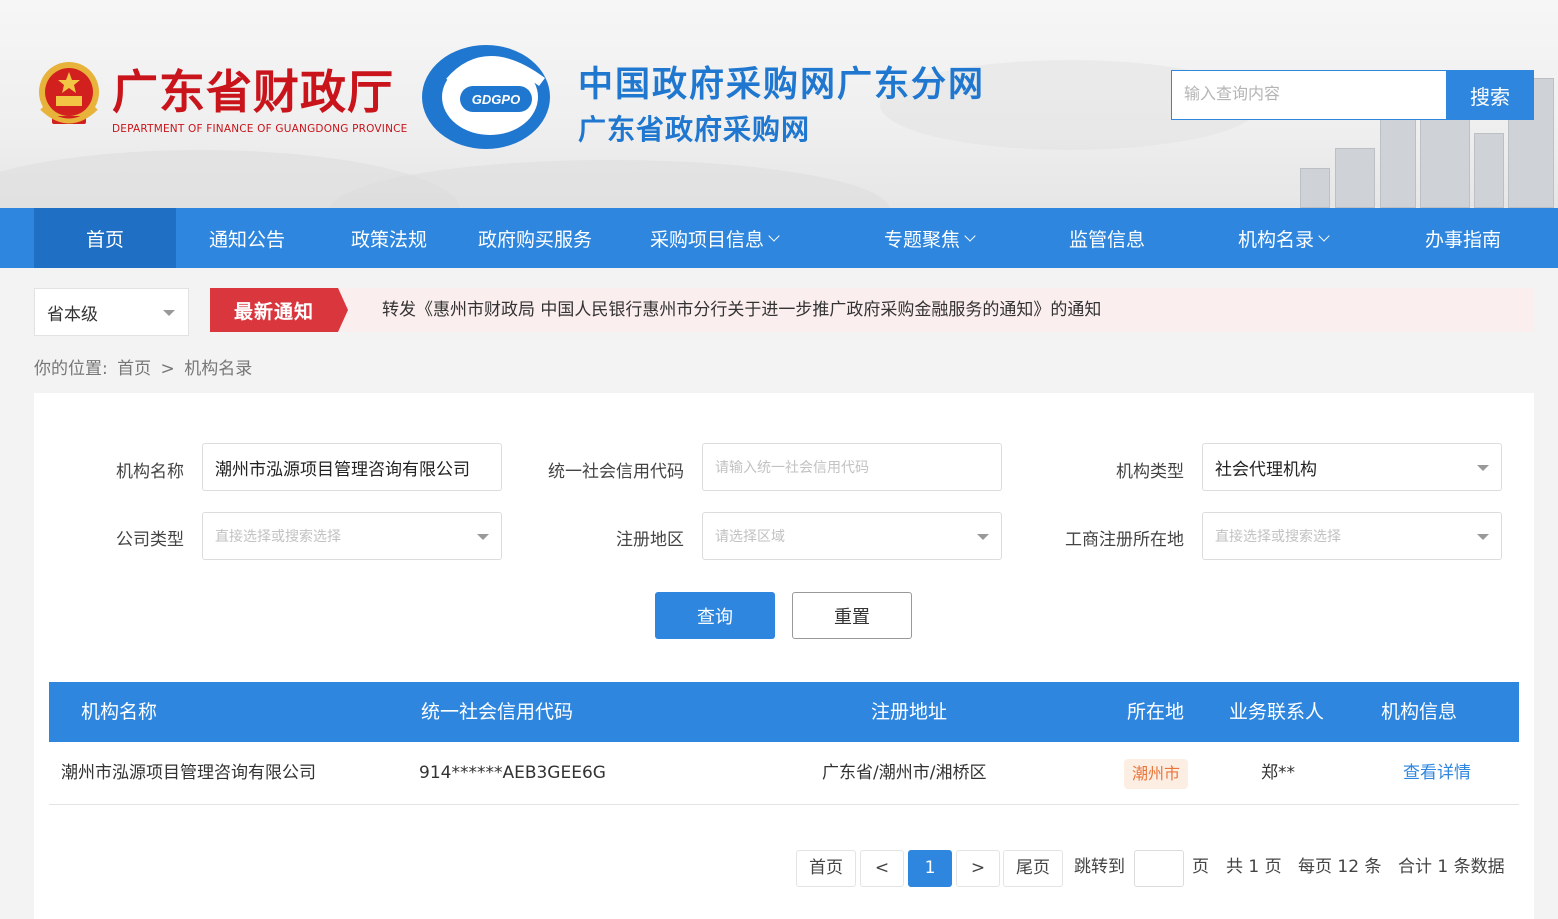  What do you see at coordinates (1200, 867) in the screenshot?
I see `page-unit-label: 页` at bounding box center [1200, 867].